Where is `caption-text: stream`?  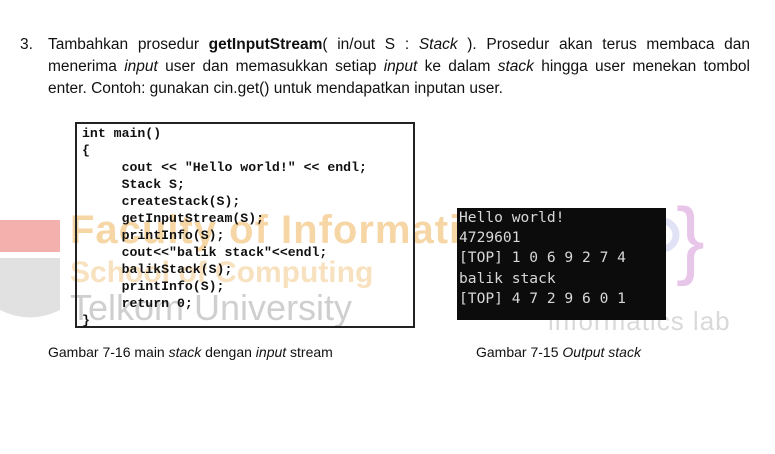 caption-text: stream is located at coordinates (309, 352).